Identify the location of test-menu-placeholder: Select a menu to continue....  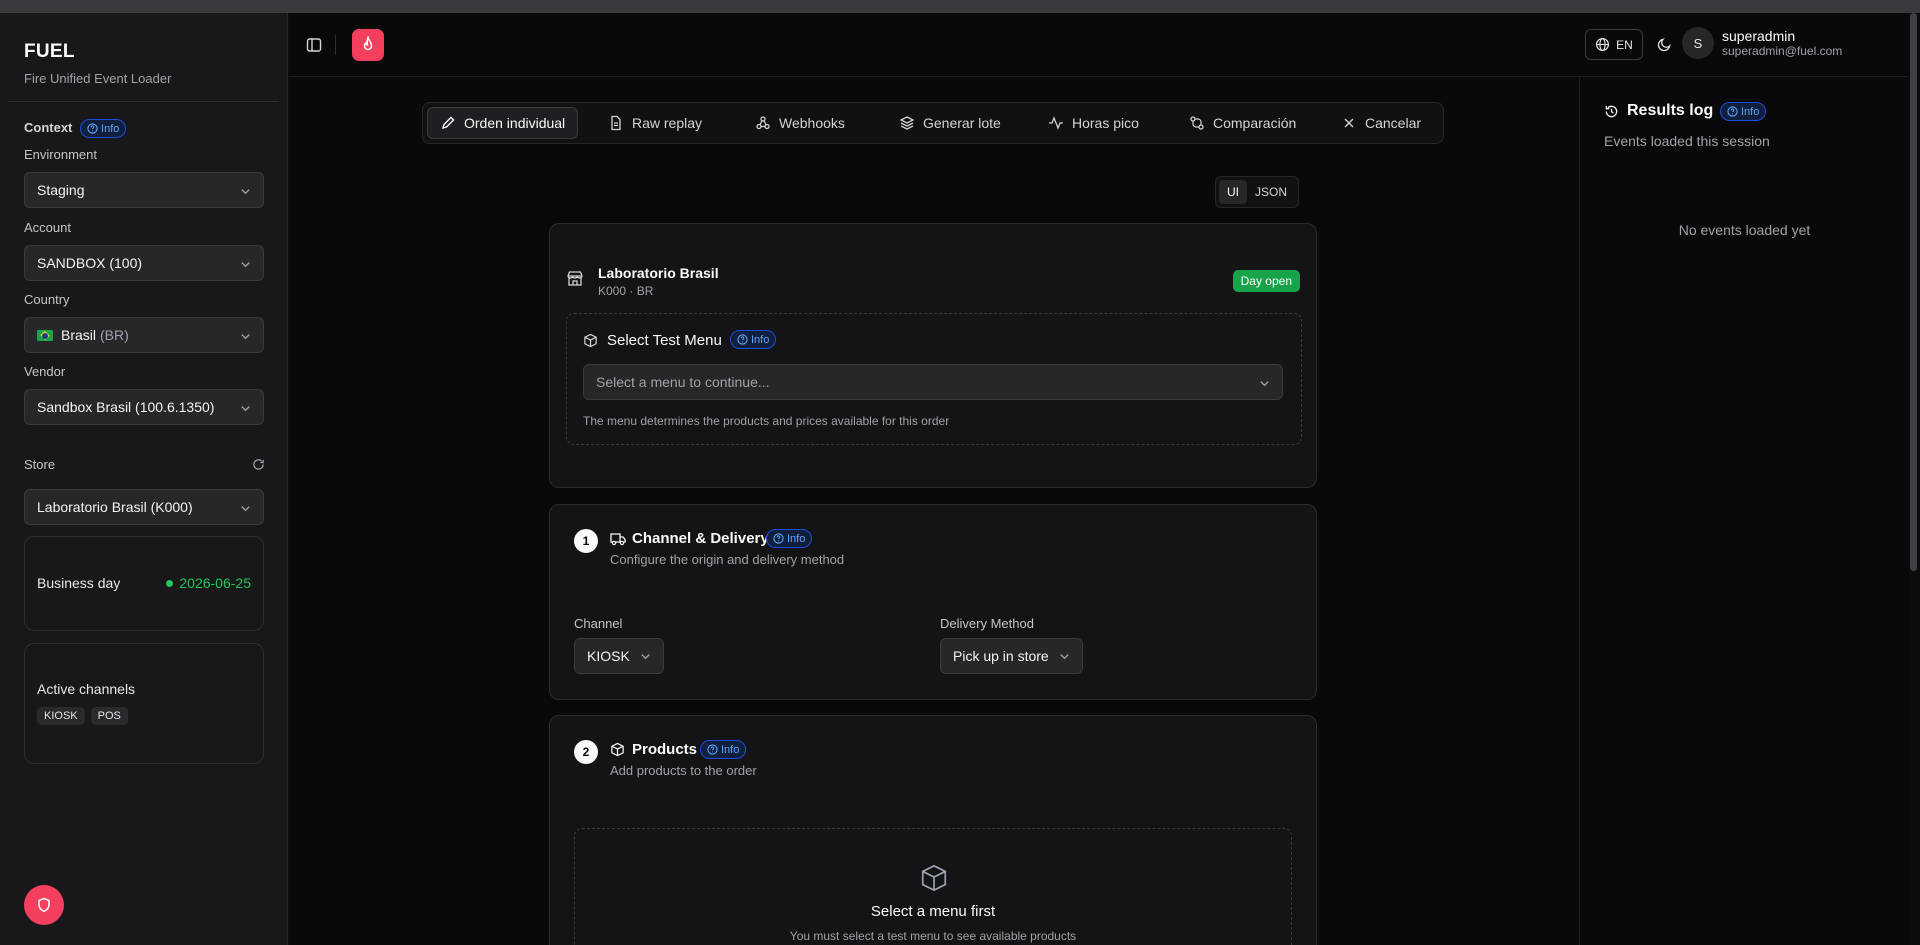
(683, 382).